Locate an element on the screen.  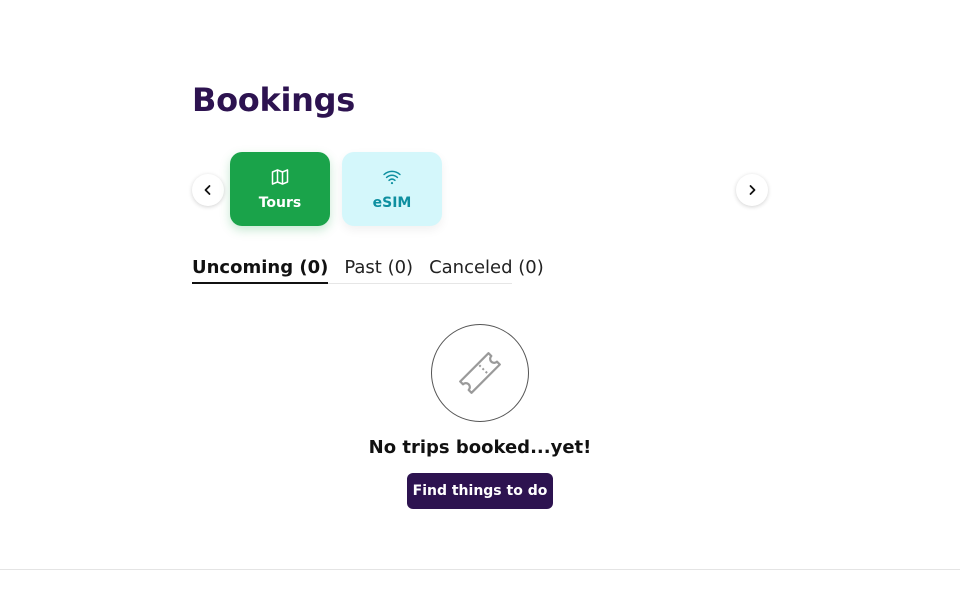
booking-tabs: Uncoming (0) Past (0) Canceled (0) is located at coordinates (368, 269).